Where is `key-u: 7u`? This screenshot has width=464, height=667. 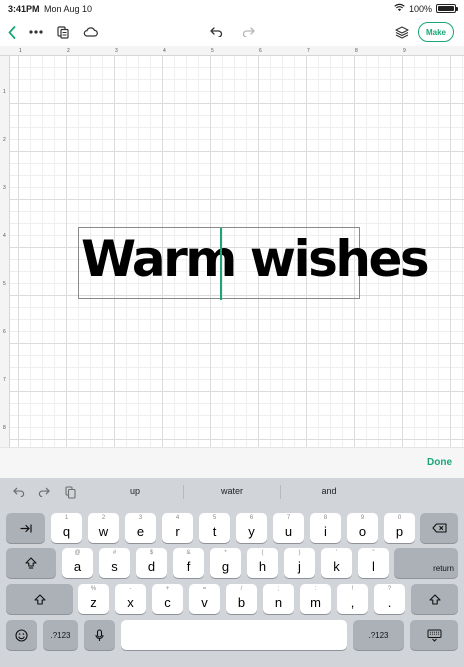
key-u: 7u is located at coordinates (288, 528).